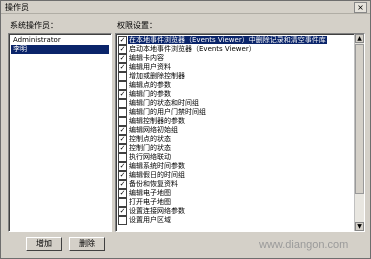  I want to click on permission-row: 打开电子地图, so click(234, 202).